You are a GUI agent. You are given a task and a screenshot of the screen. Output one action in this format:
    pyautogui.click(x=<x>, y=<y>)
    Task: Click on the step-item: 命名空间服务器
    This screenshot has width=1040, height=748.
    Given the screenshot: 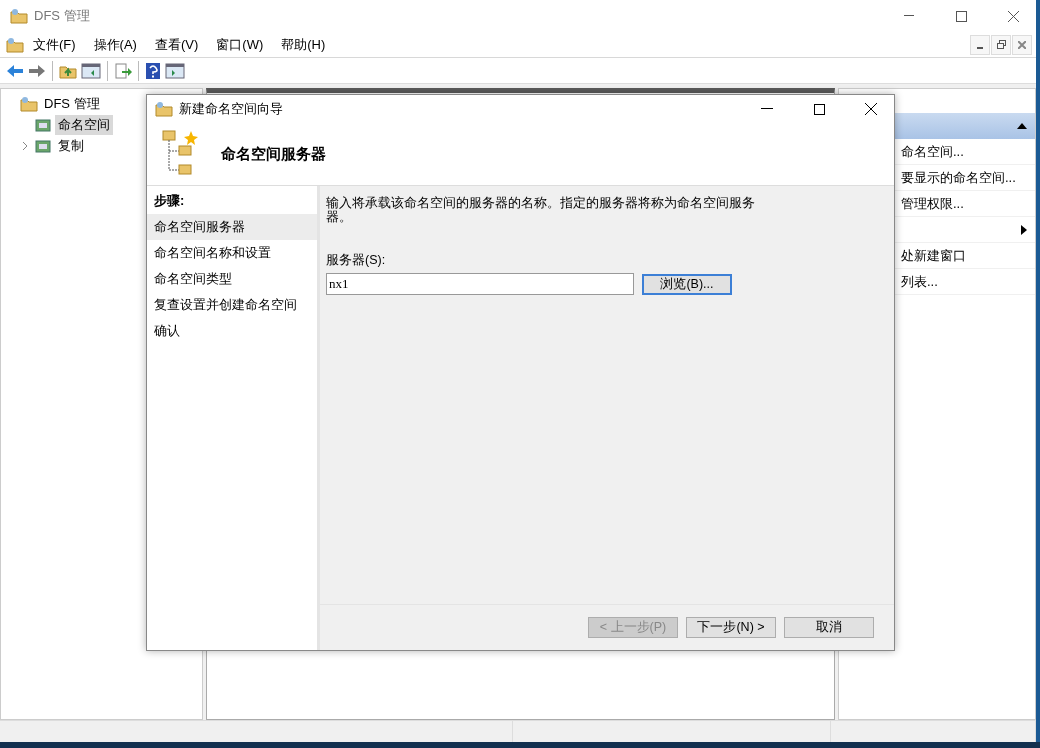 What is the action you would take?
    pyautogui.click(x=232, y=227)
    